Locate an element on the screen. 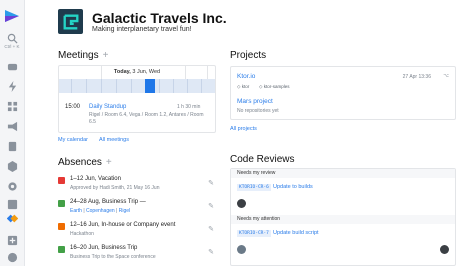 Image resolution: width=474 pixels, height=266 pixels. timeline-date-rest: 3 Jun, Wed is located at coordinates (145, 72).